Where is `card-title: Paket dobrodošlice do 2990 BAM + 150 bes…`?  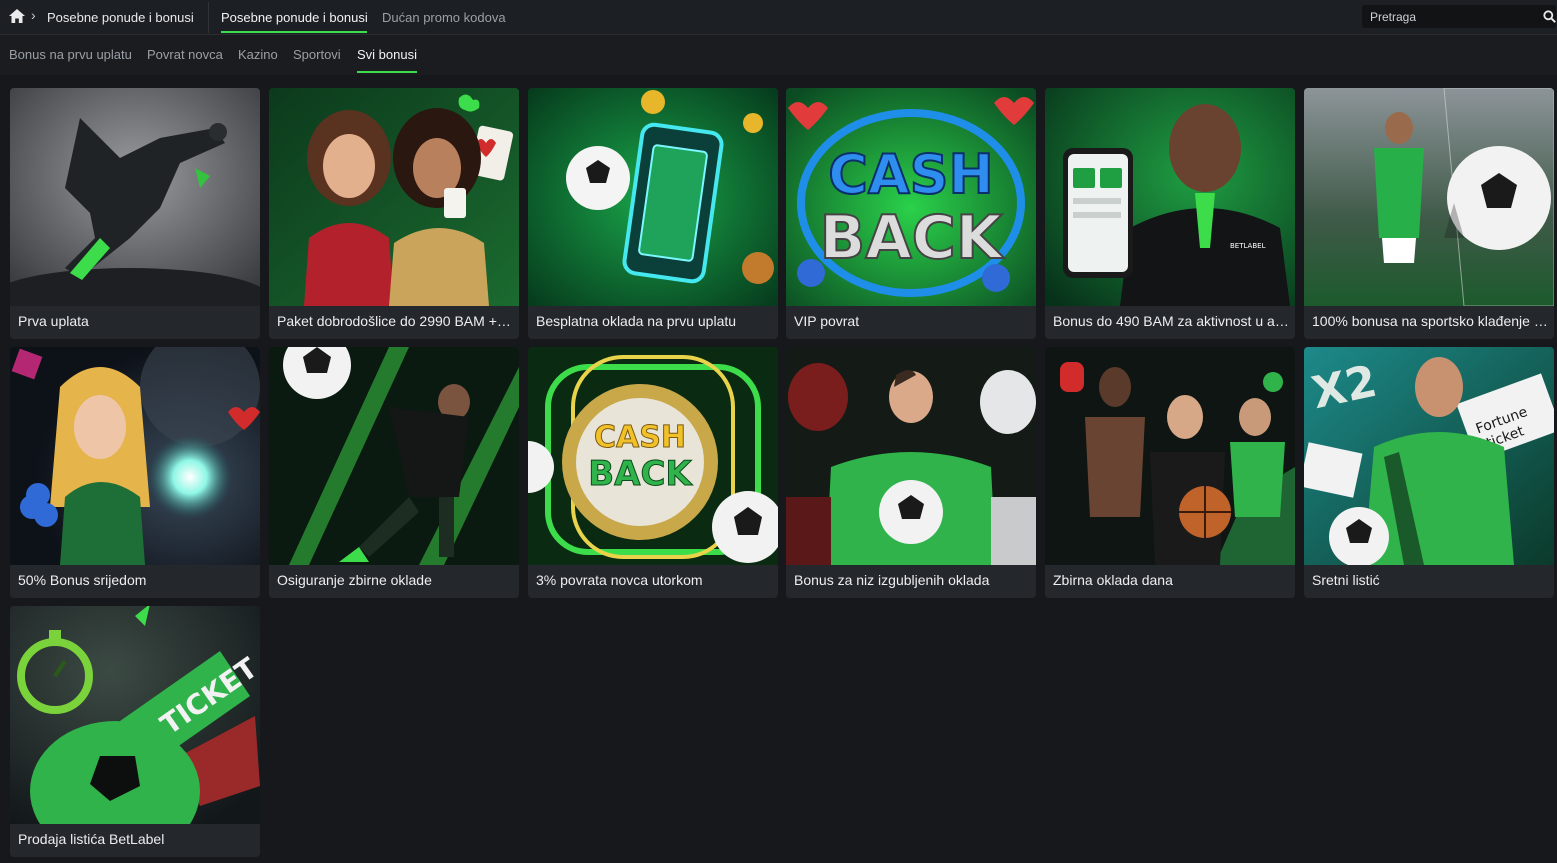
card-title: Paket dobrodošlice do 2990 BAM + 150 bes… is located at coordinates (395, 321).